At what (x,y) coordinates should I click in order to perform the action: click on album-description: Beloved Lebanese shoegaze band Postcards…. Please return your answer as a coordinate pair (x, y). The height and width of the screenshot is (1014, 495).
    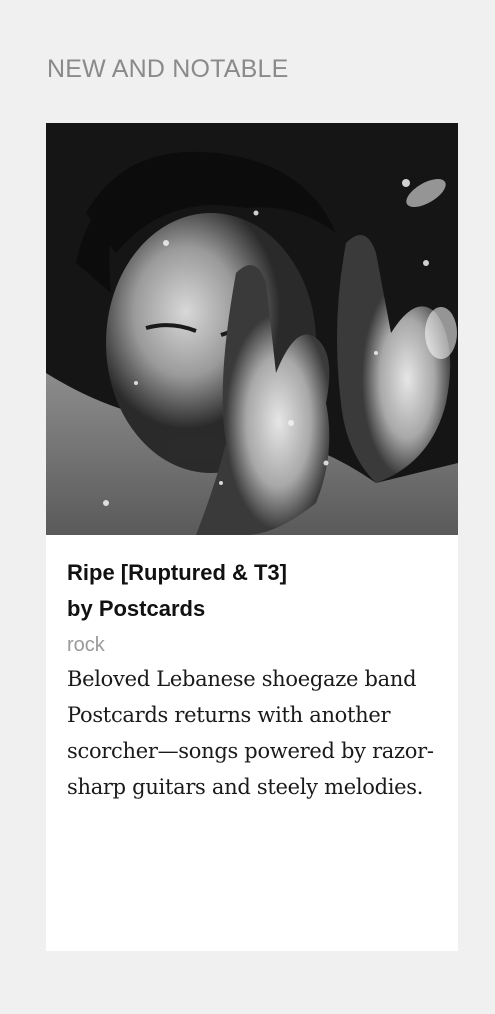
    Looking at the image, I should click on (250, 733).